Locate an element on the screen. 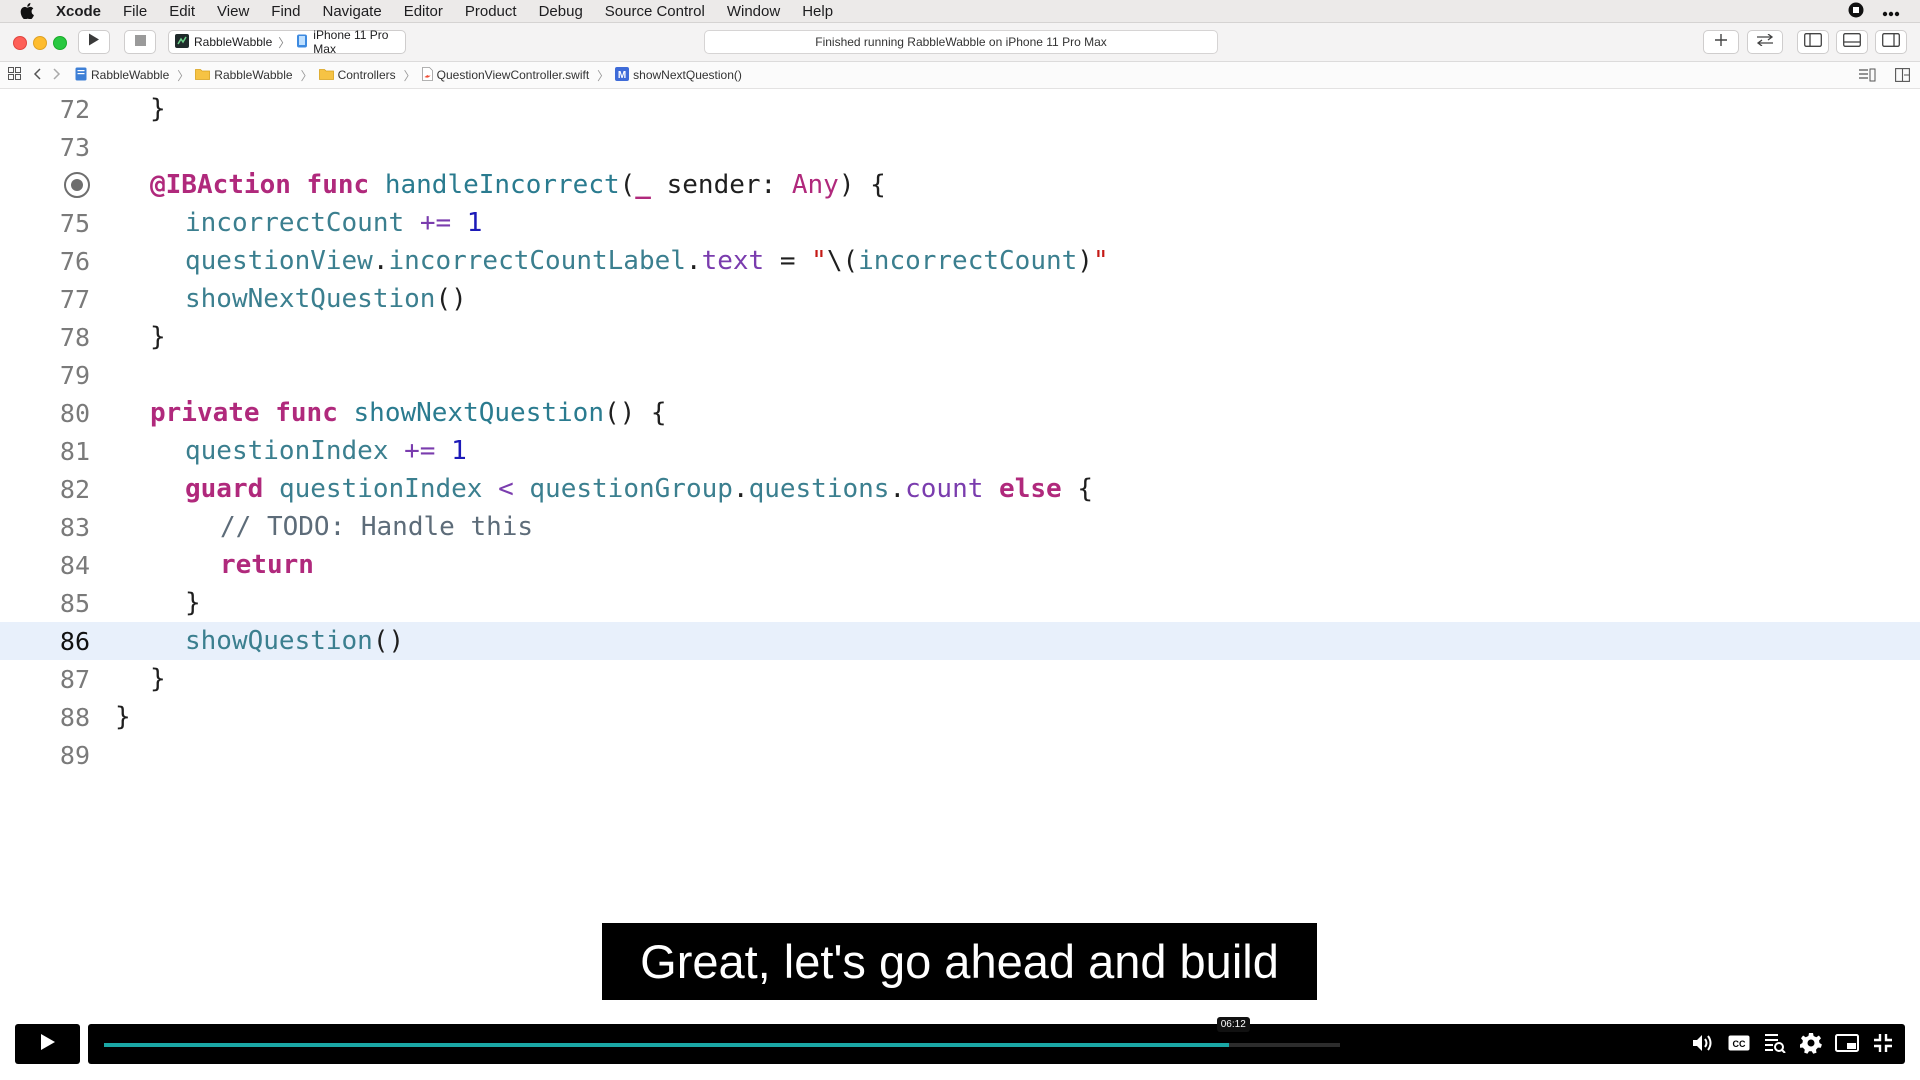  transcript-icon is located at coordinates (1775, 1043).